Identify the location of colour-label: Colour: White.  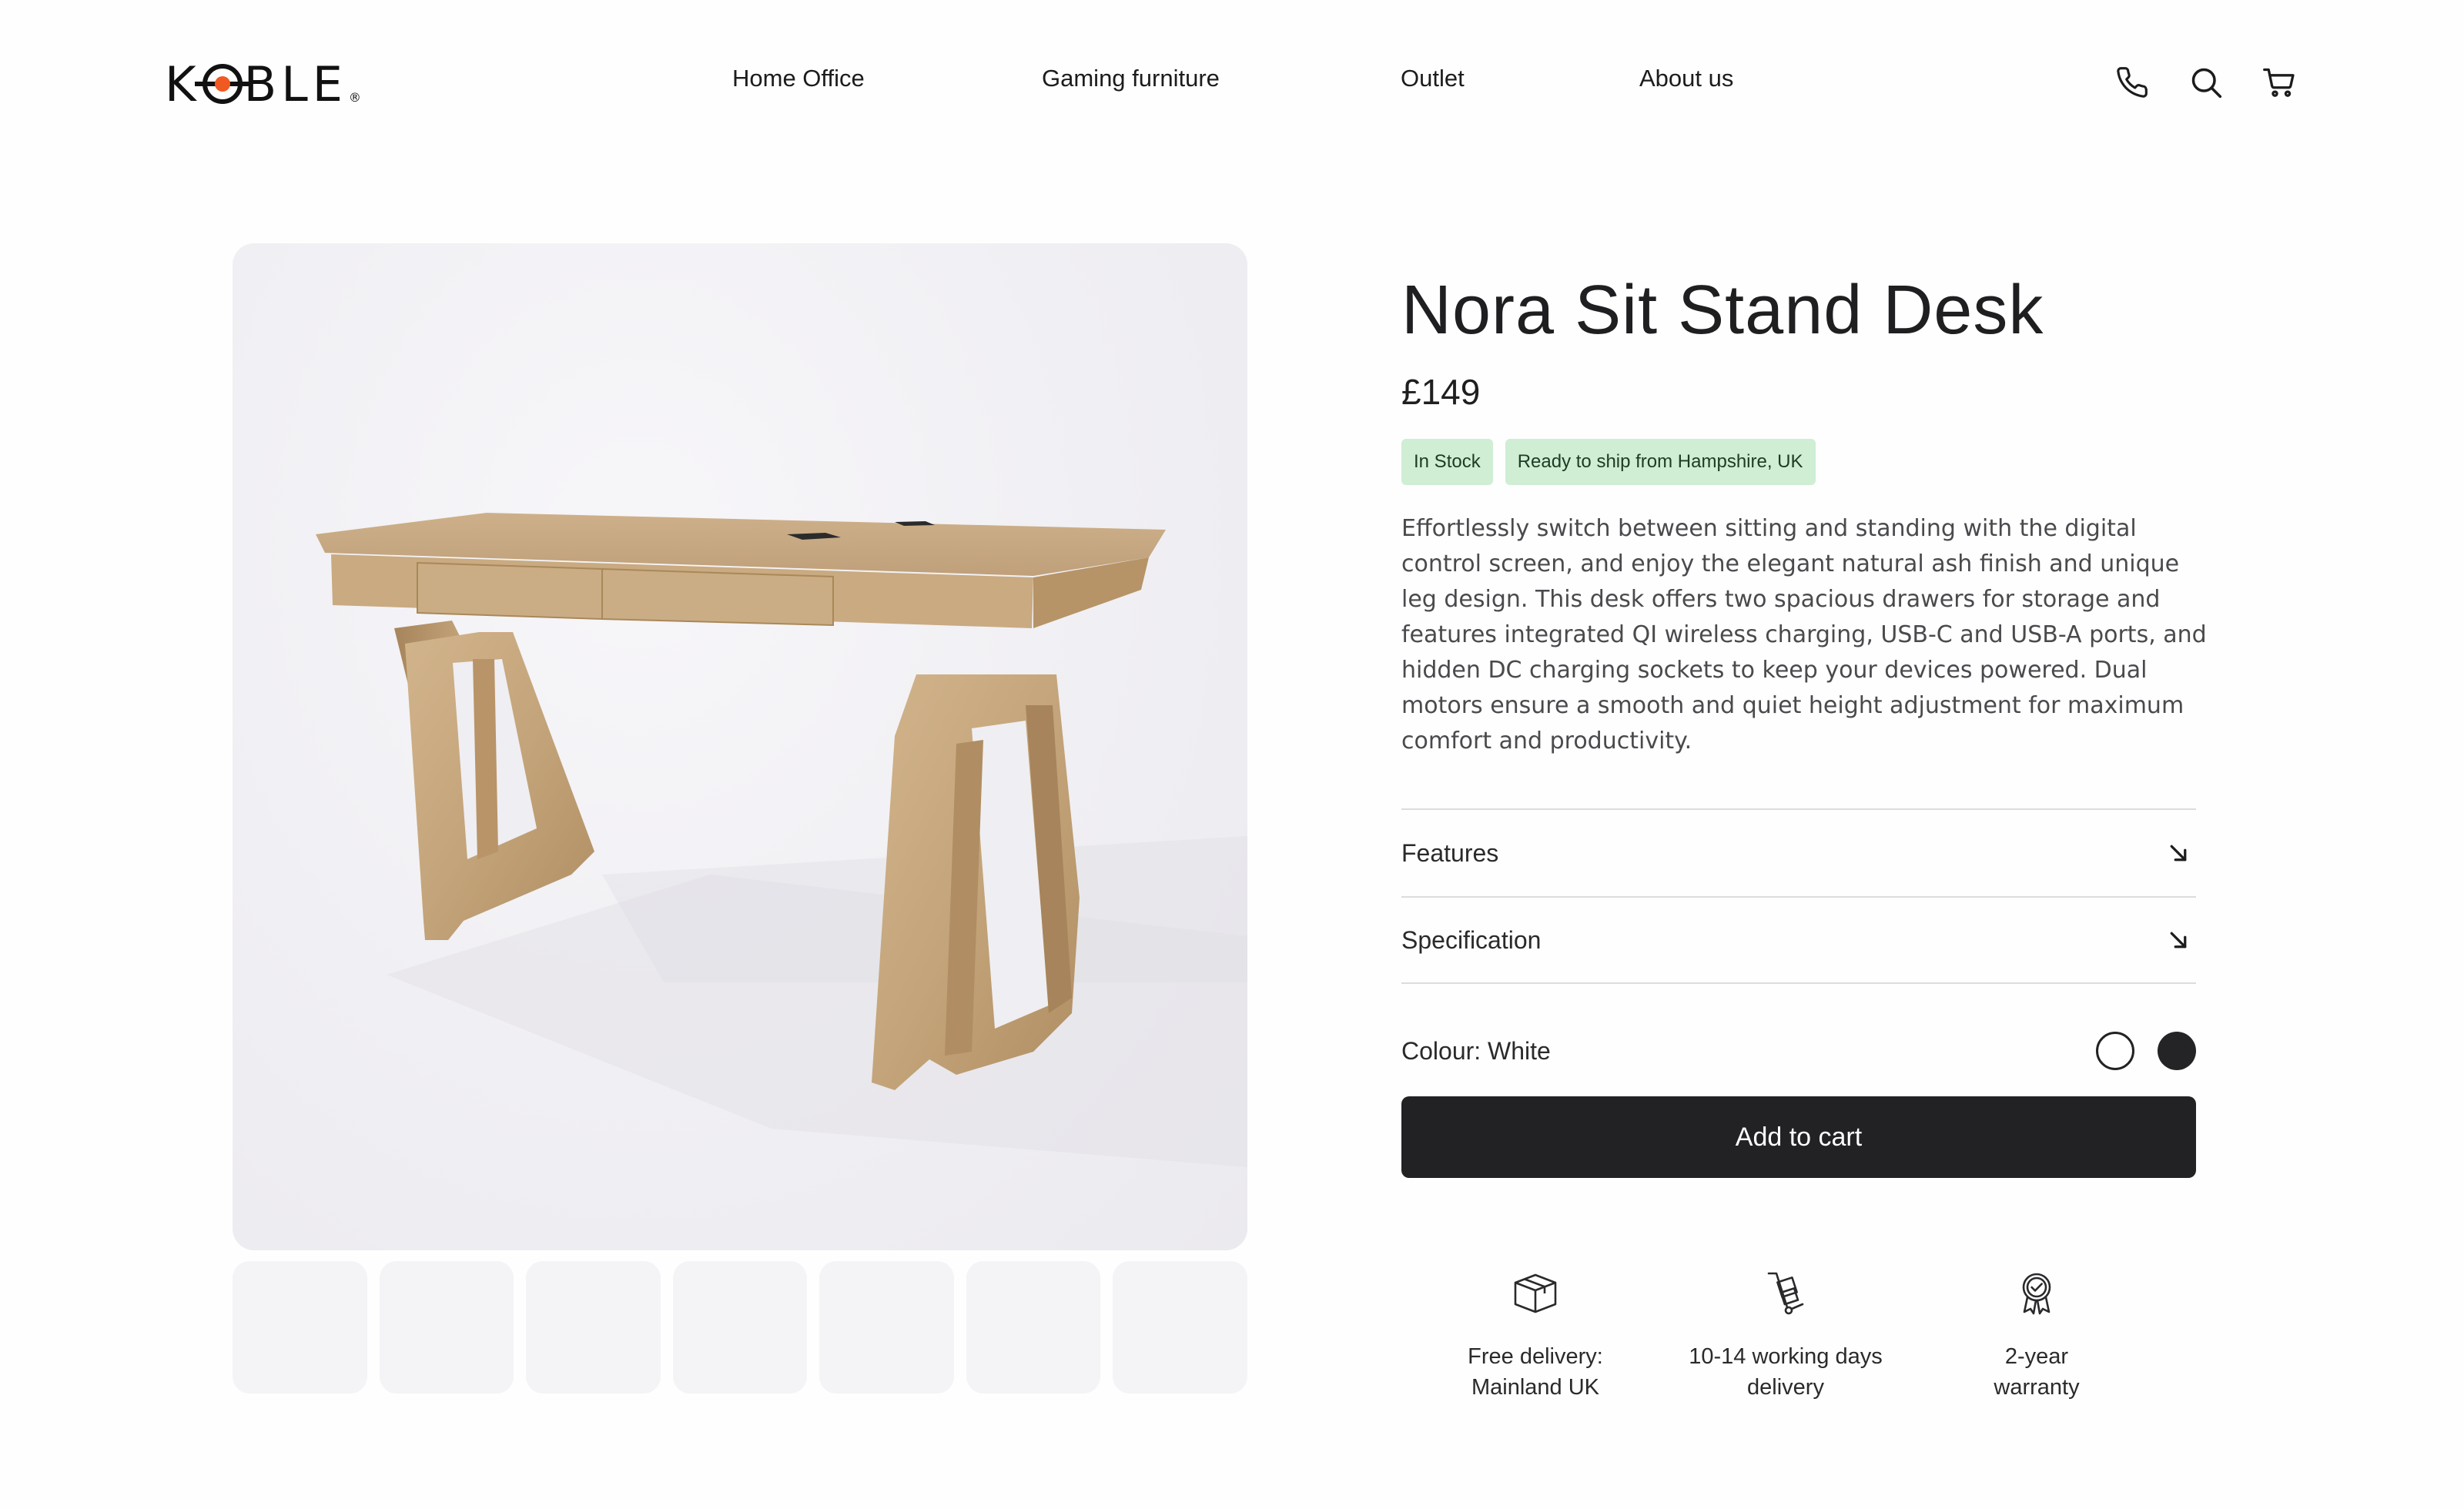
(1476, 1050).